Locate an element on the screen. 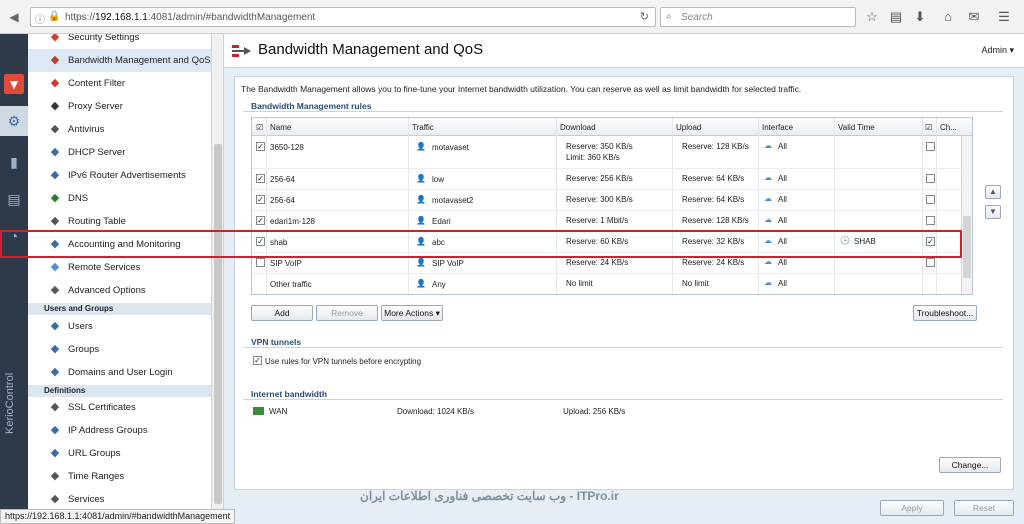 This screenshot has width=1024, height=524. apply-button: Apply is located at coordinates (912, 508).